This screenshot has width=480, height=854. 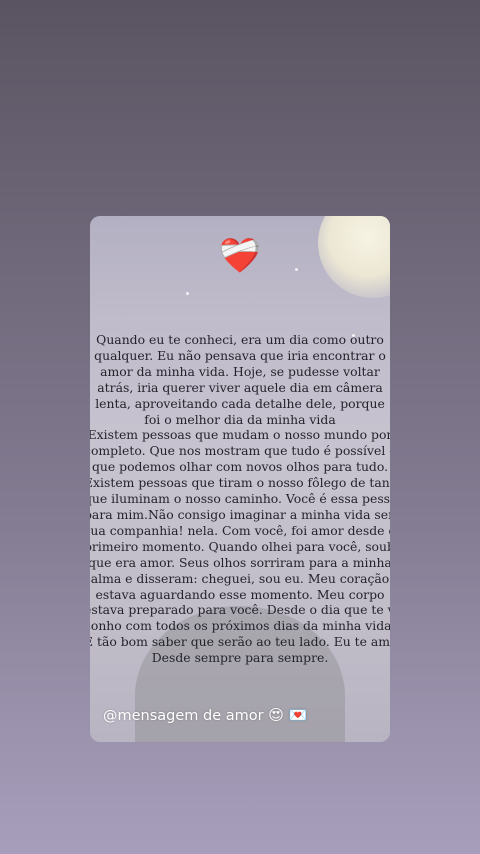 I want to click on heart-with-bandage-icon: ❤️‍🩹, so click(x=240, y=256).